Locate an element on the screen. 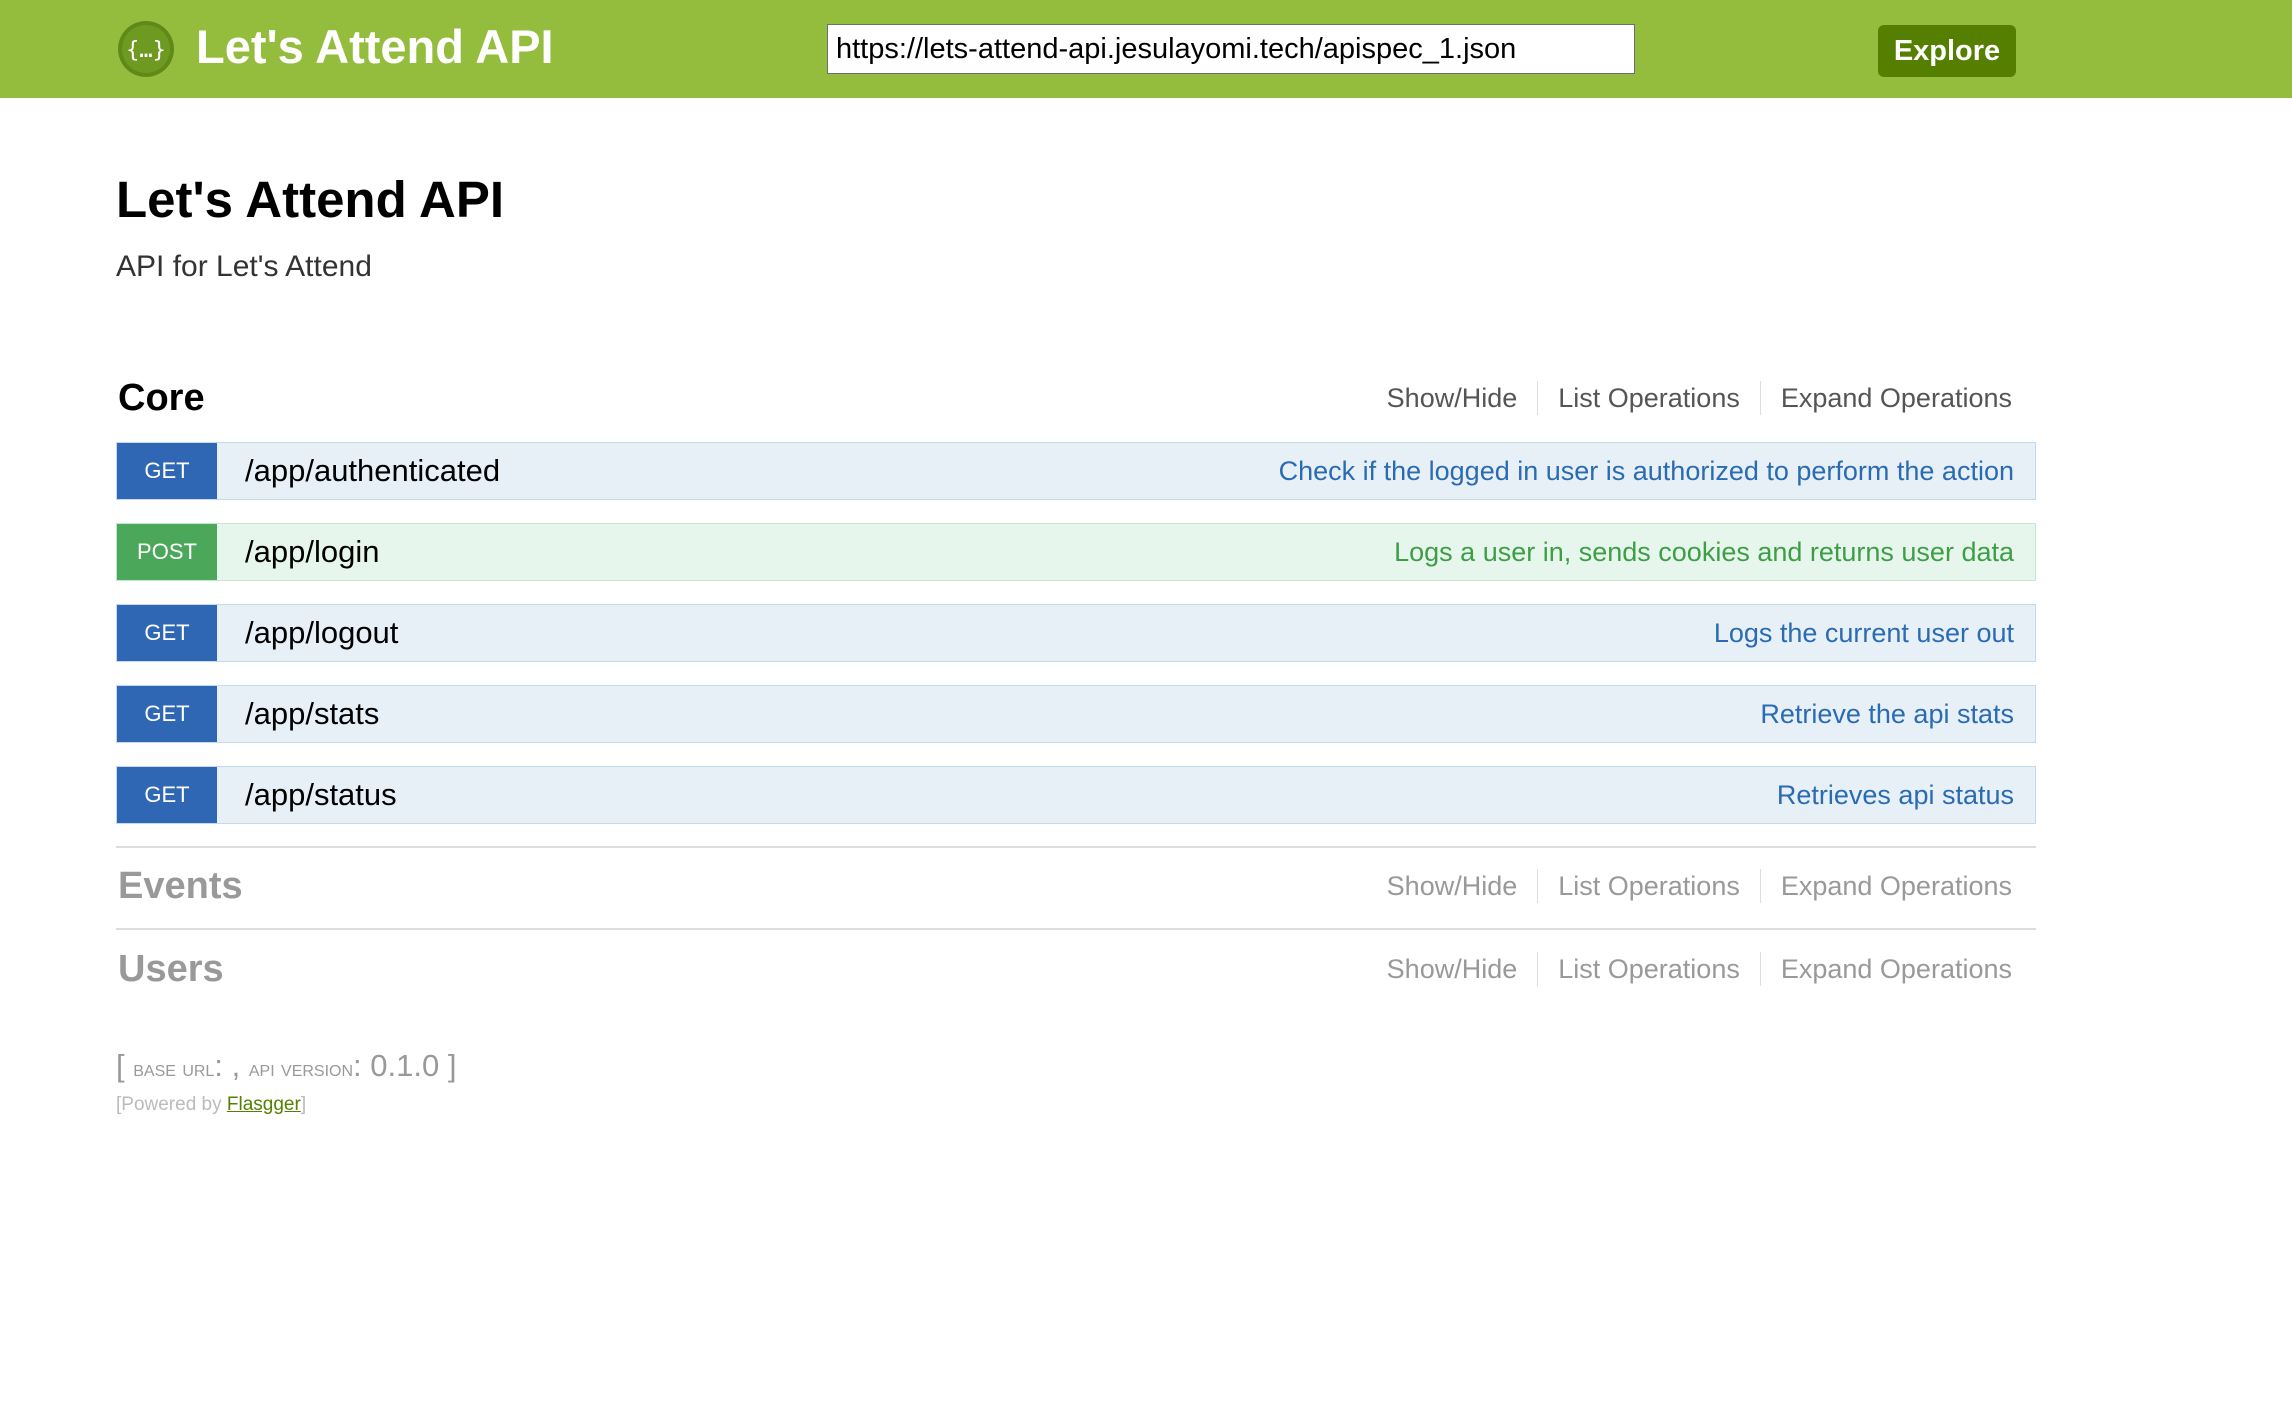 The image size is (2292, 1416). api-description: API for Let's Attend is located at coordinates (244, 266).